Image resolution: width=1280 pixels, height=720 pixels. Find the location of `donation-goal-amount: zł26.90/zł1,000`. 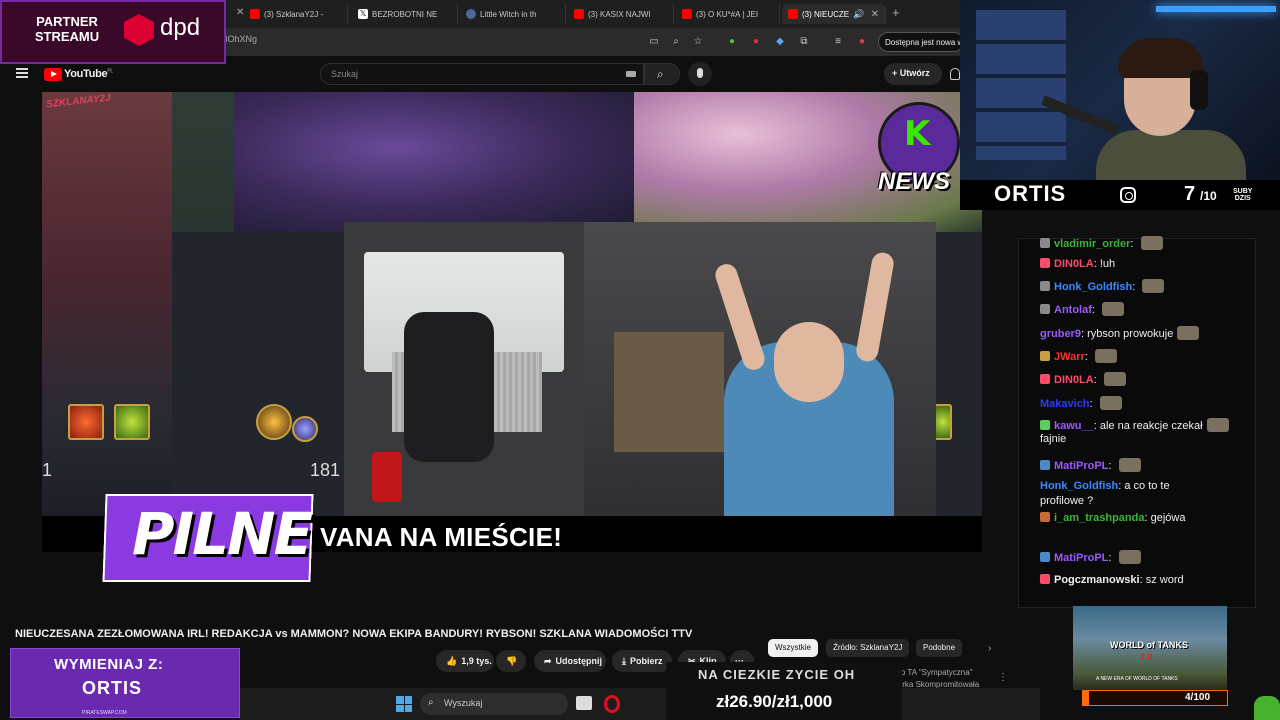

donation-goal-amount: zł26.90/zł1,000 is located at coordinates (774, 701).